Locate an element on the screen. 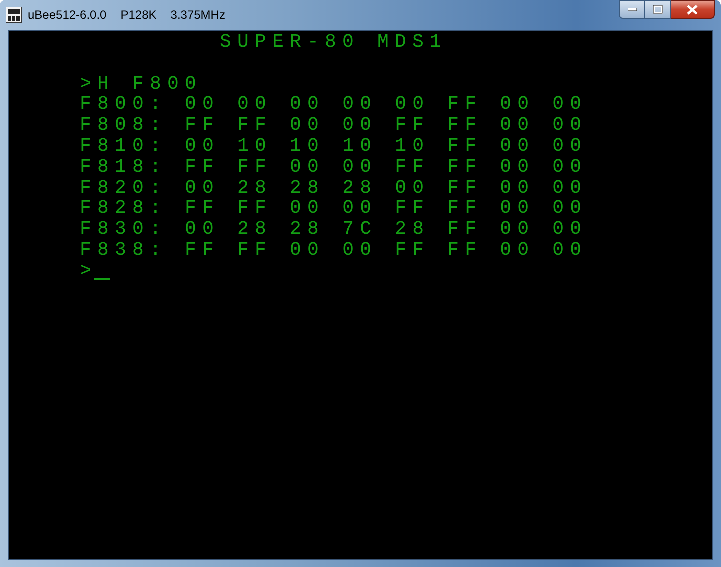 This screenshot has height=567, width=721. maximize-icon is located at coordinates (657, 9).